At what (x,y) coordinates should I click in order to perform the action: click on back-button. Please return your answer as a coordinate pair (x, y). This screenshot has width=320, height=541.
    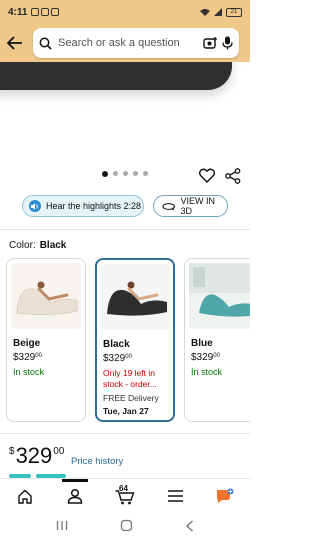
    Looking at the image, I should click on (15, 43).